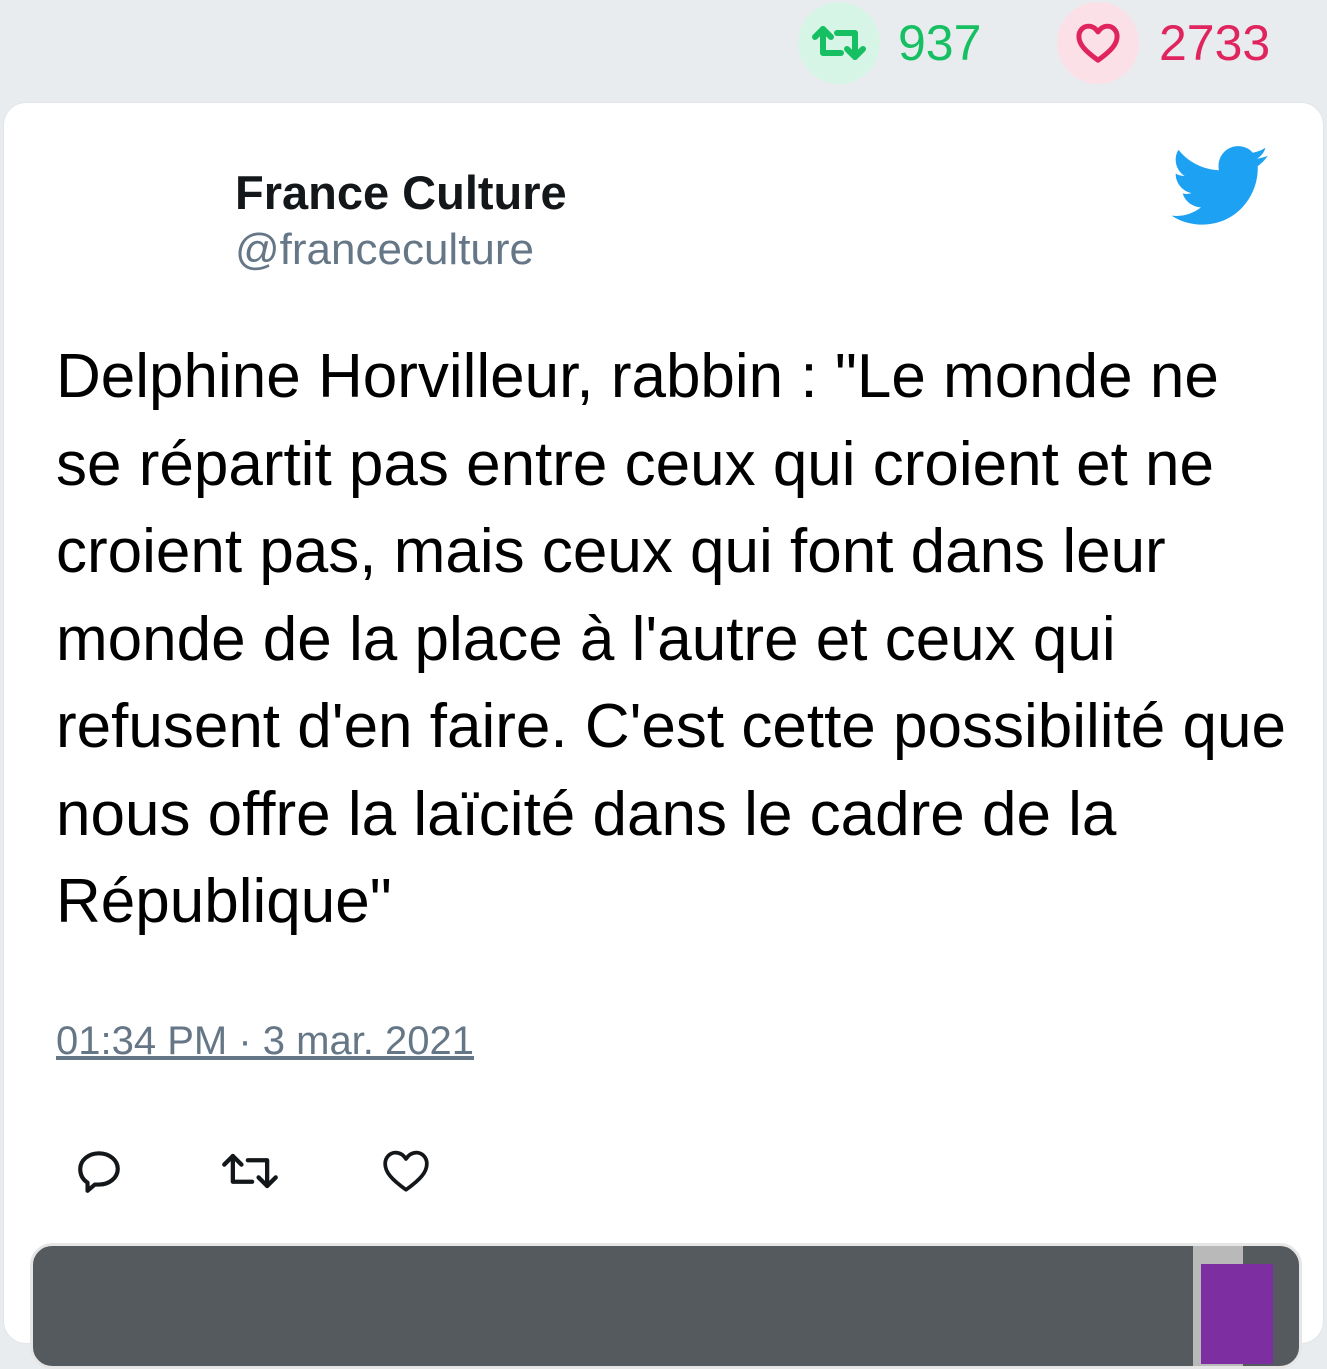  What do you see at coordinates (889, 43) in the screenshot?
I see `retweet-stat: 937` at bounding box center [889, 43].